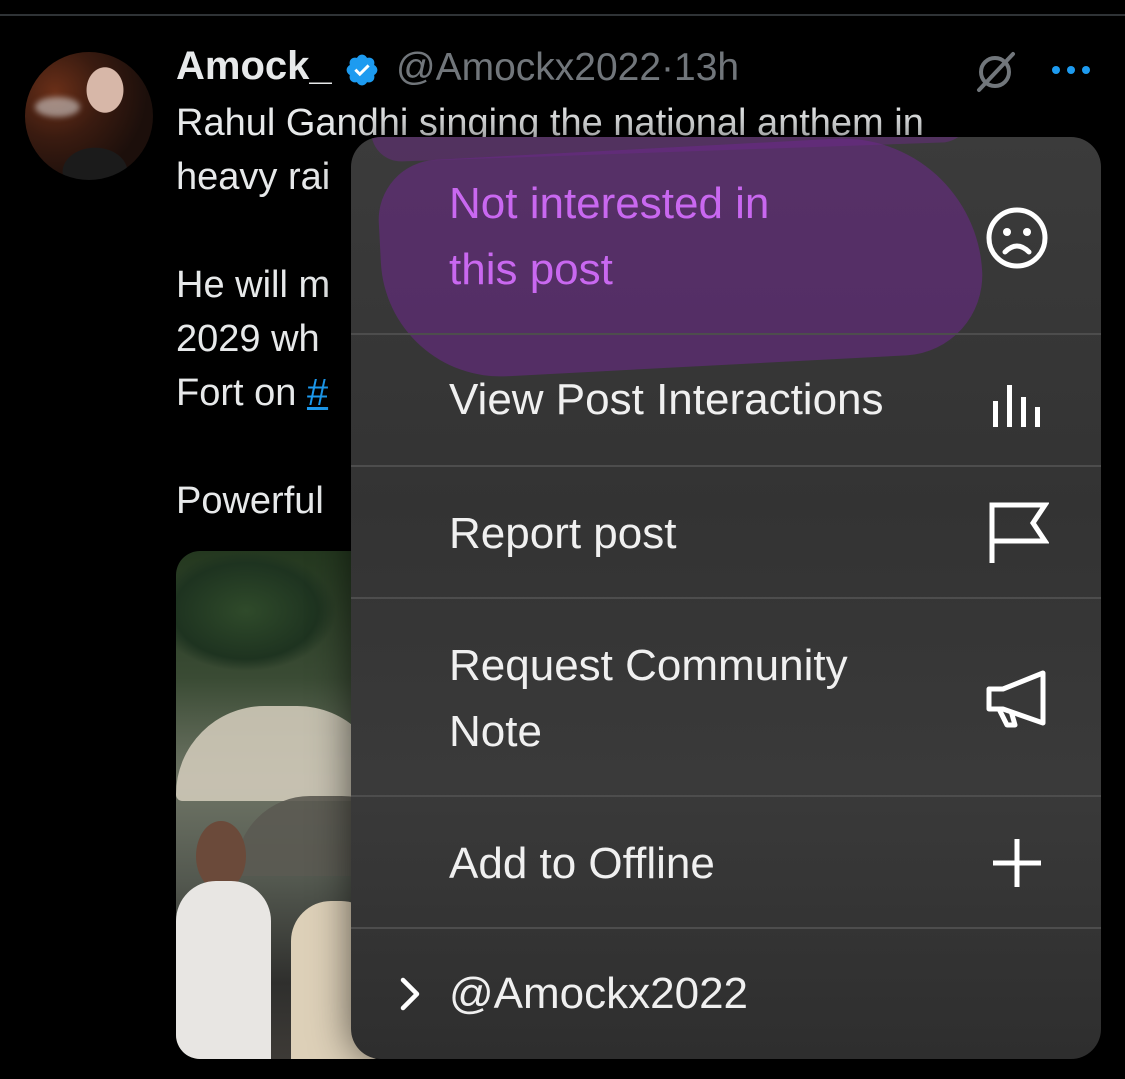  What do you see at coordinates (995, 72) in the screenshot?
I see `grok-icon` at bounding box center [995, 72].